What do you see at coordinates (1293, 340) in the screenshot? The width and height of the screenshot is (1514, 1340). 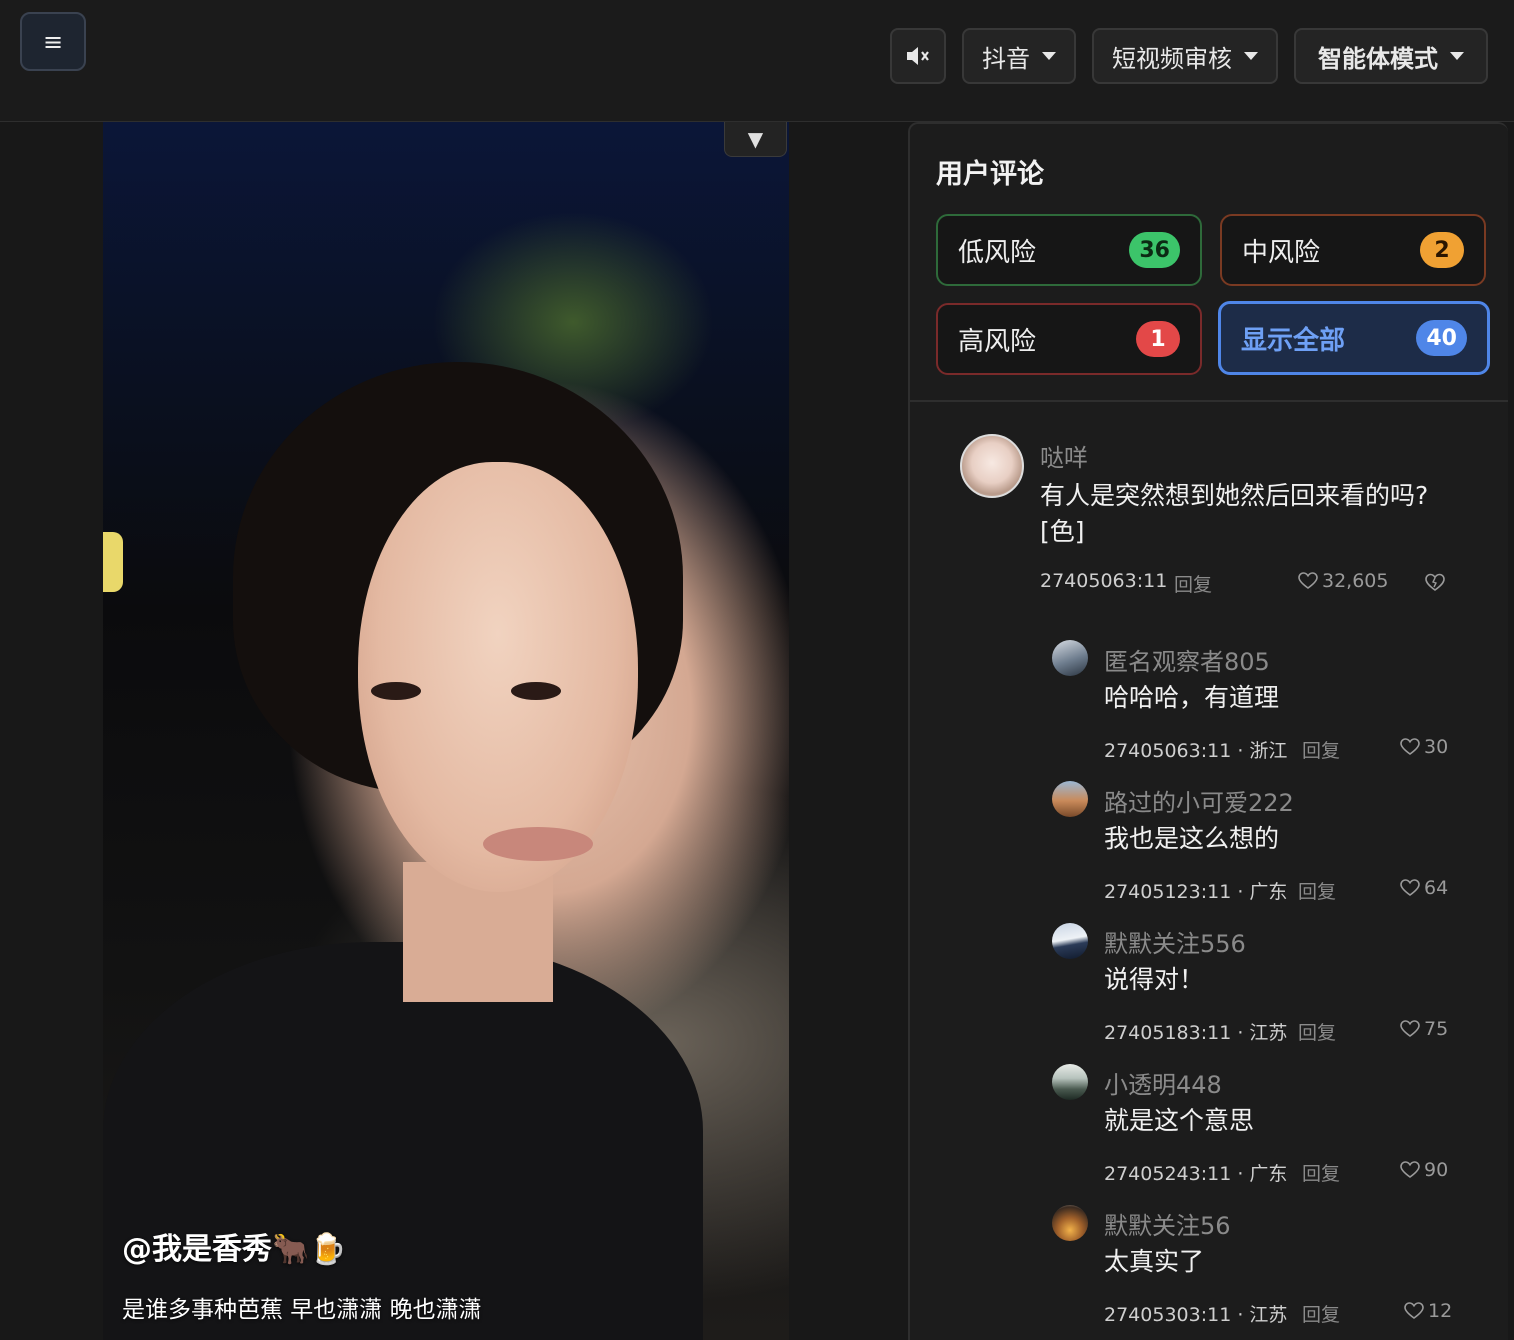 I see `filter-label: 显示全部` at bounding box center [1293, 340].